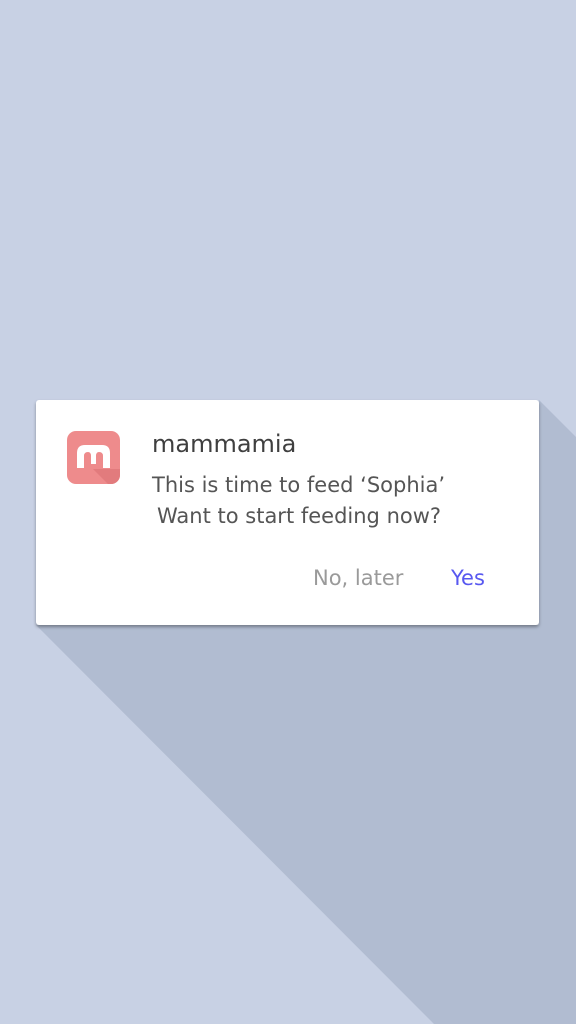  I want to click on no-later-button: No, later, so click(358, 578).